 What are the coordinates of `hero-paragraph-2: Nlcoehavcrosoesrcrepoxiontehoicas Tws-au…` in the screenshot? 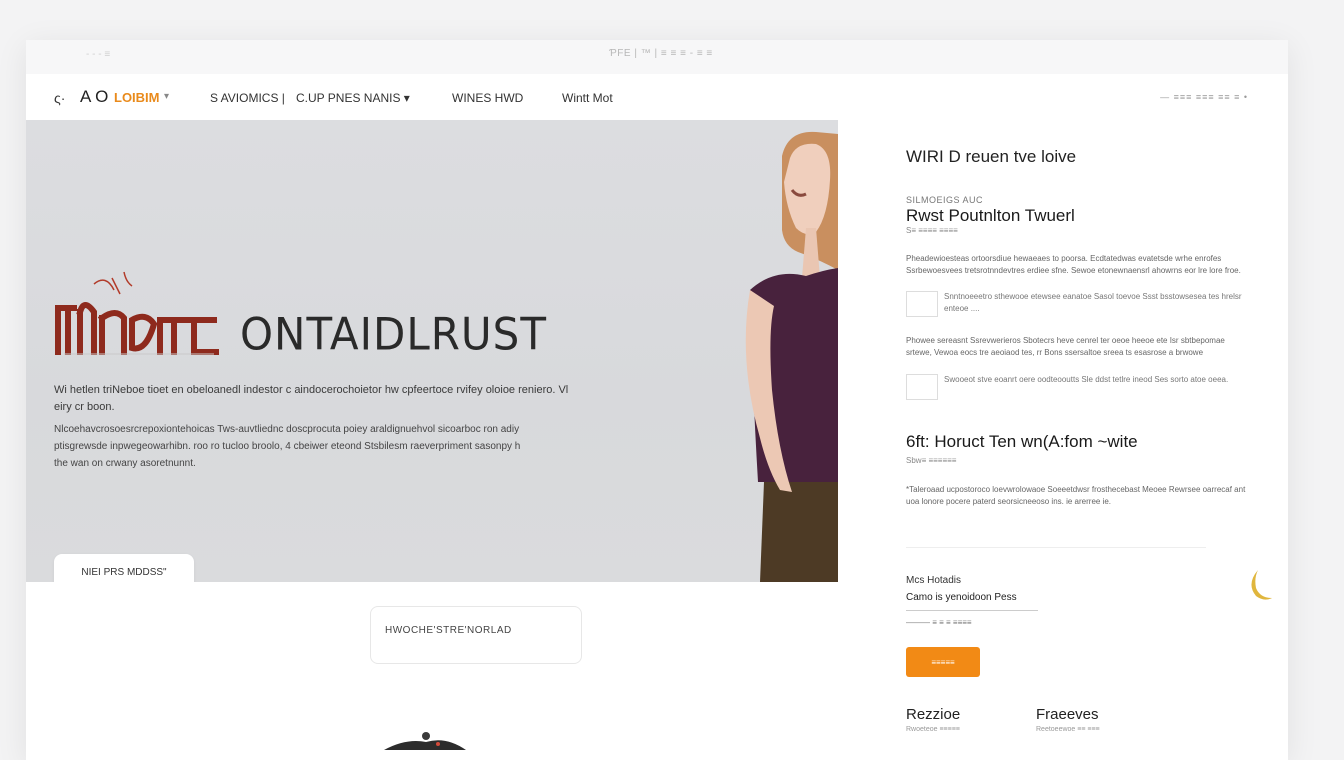 It's located at (287, 446).